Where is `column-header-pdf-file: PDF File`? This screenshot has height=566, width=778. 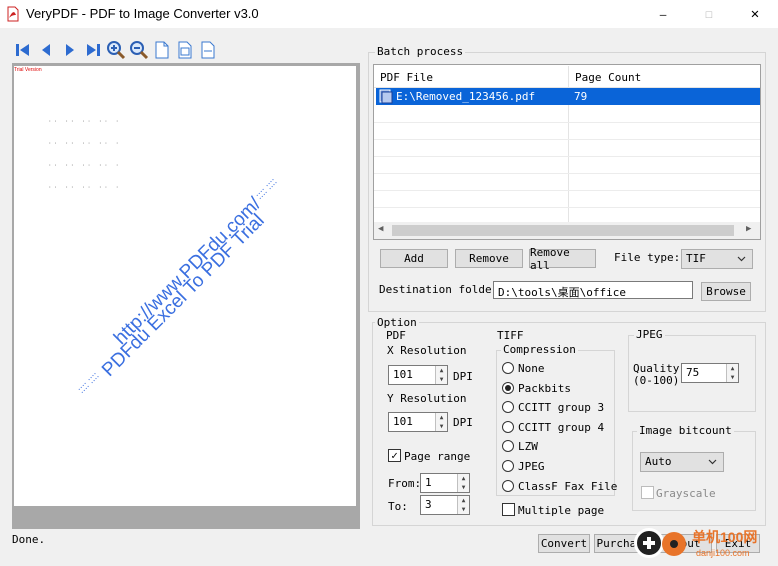
column-header-pdf-file: PDF File is located at coordinates (471, 77).